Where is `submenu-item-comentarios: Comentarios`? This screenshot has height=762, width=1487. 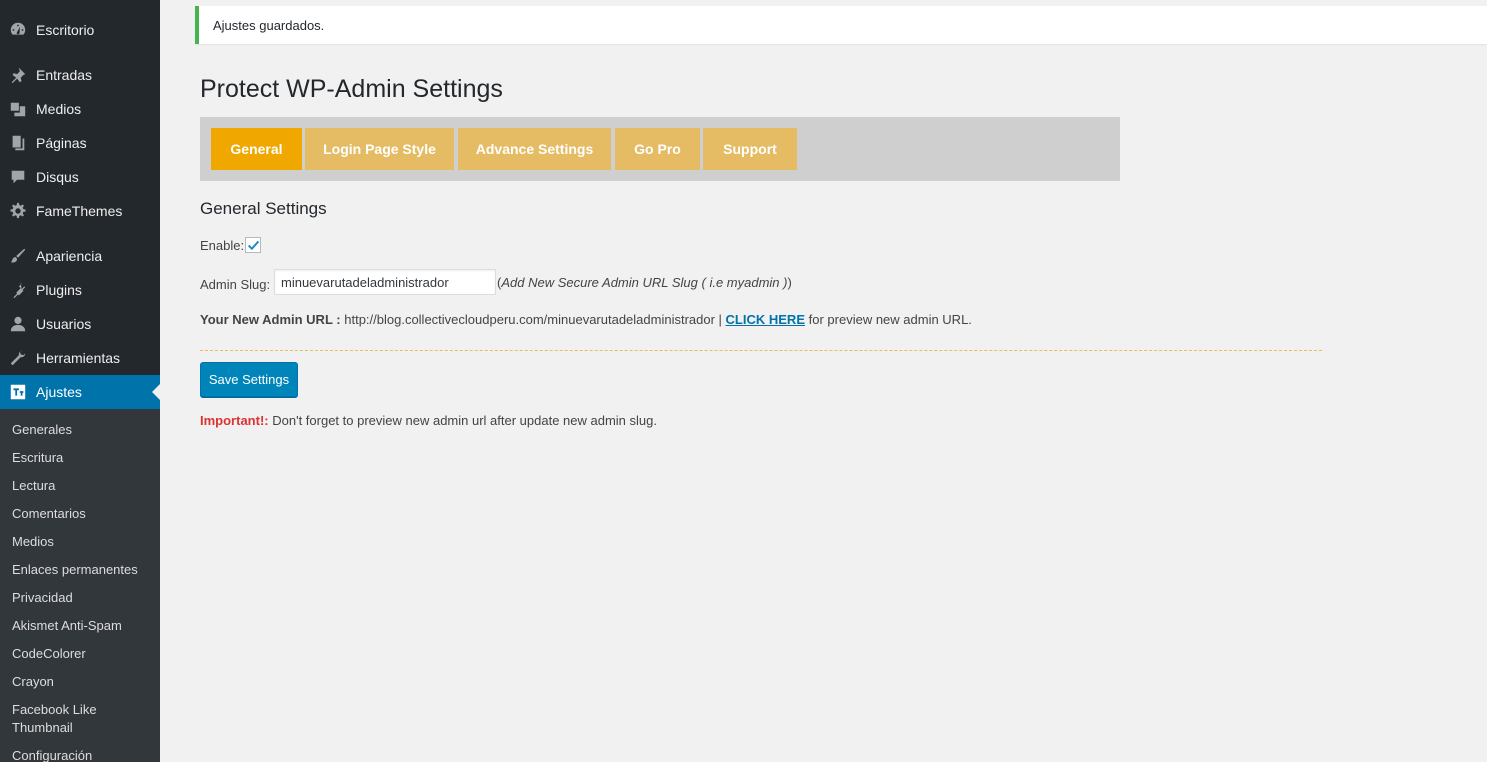
submenu-item-comentarios: Comentarios is located at coordinates (82, 514).